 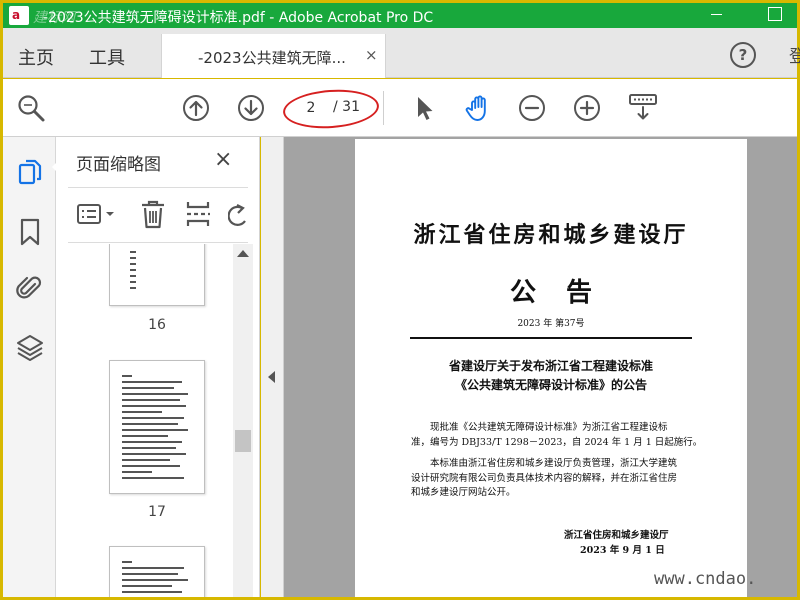 What do you see at coordinates (198, 214) in the screenshot?
I see `insert-page-icon` at bounding box center [198, 214].